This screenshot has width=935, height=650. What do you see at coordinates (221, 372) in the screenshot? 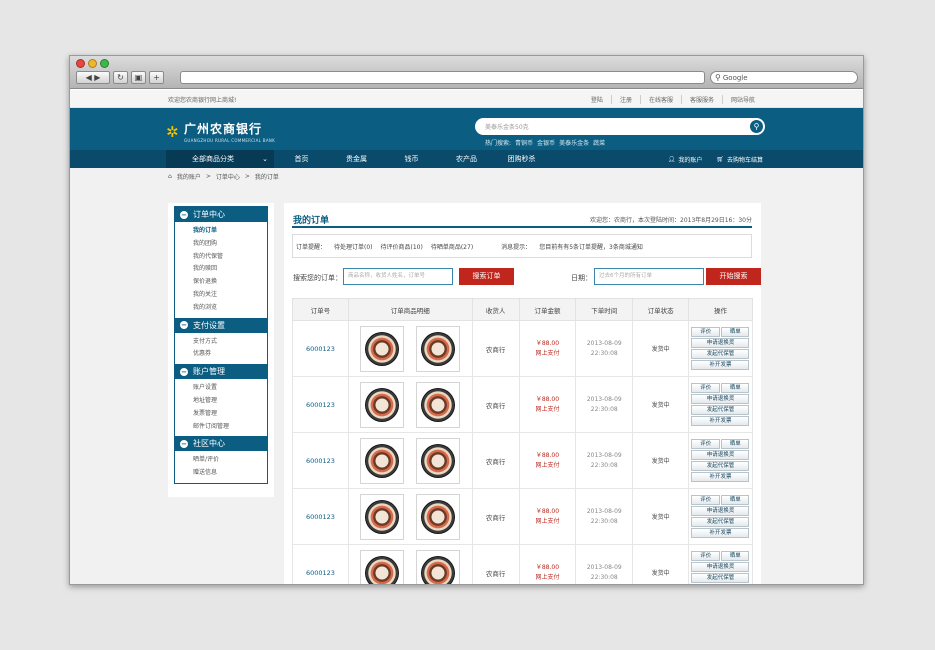
I see `sidebar-section-account: − 账户管理` at bounding box center [221, 372].